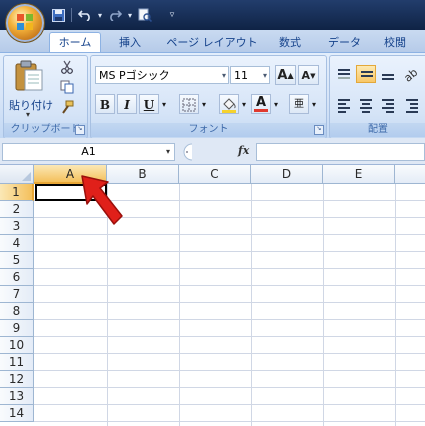  Describe the element at coordinates (243, 150) in the screenshot. I see `insert-function-button: fx` at that location.